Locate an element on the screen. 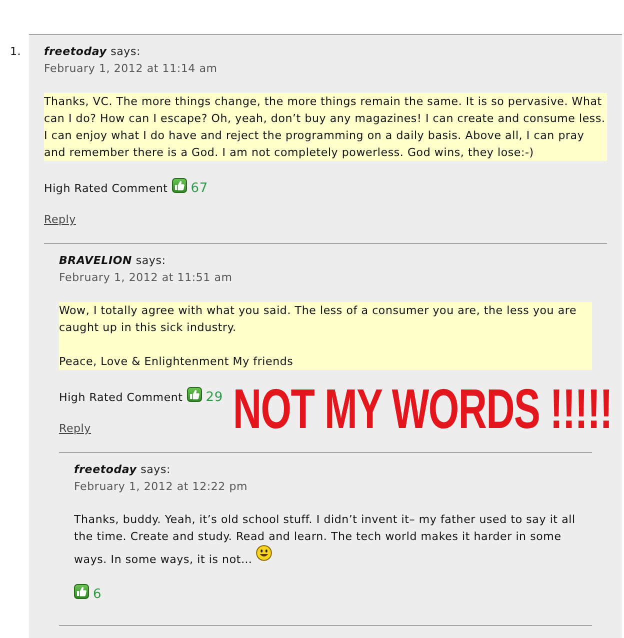 This screenshot has height=638, width=624. comment-number: 1. is located at coordinates (16, 52).